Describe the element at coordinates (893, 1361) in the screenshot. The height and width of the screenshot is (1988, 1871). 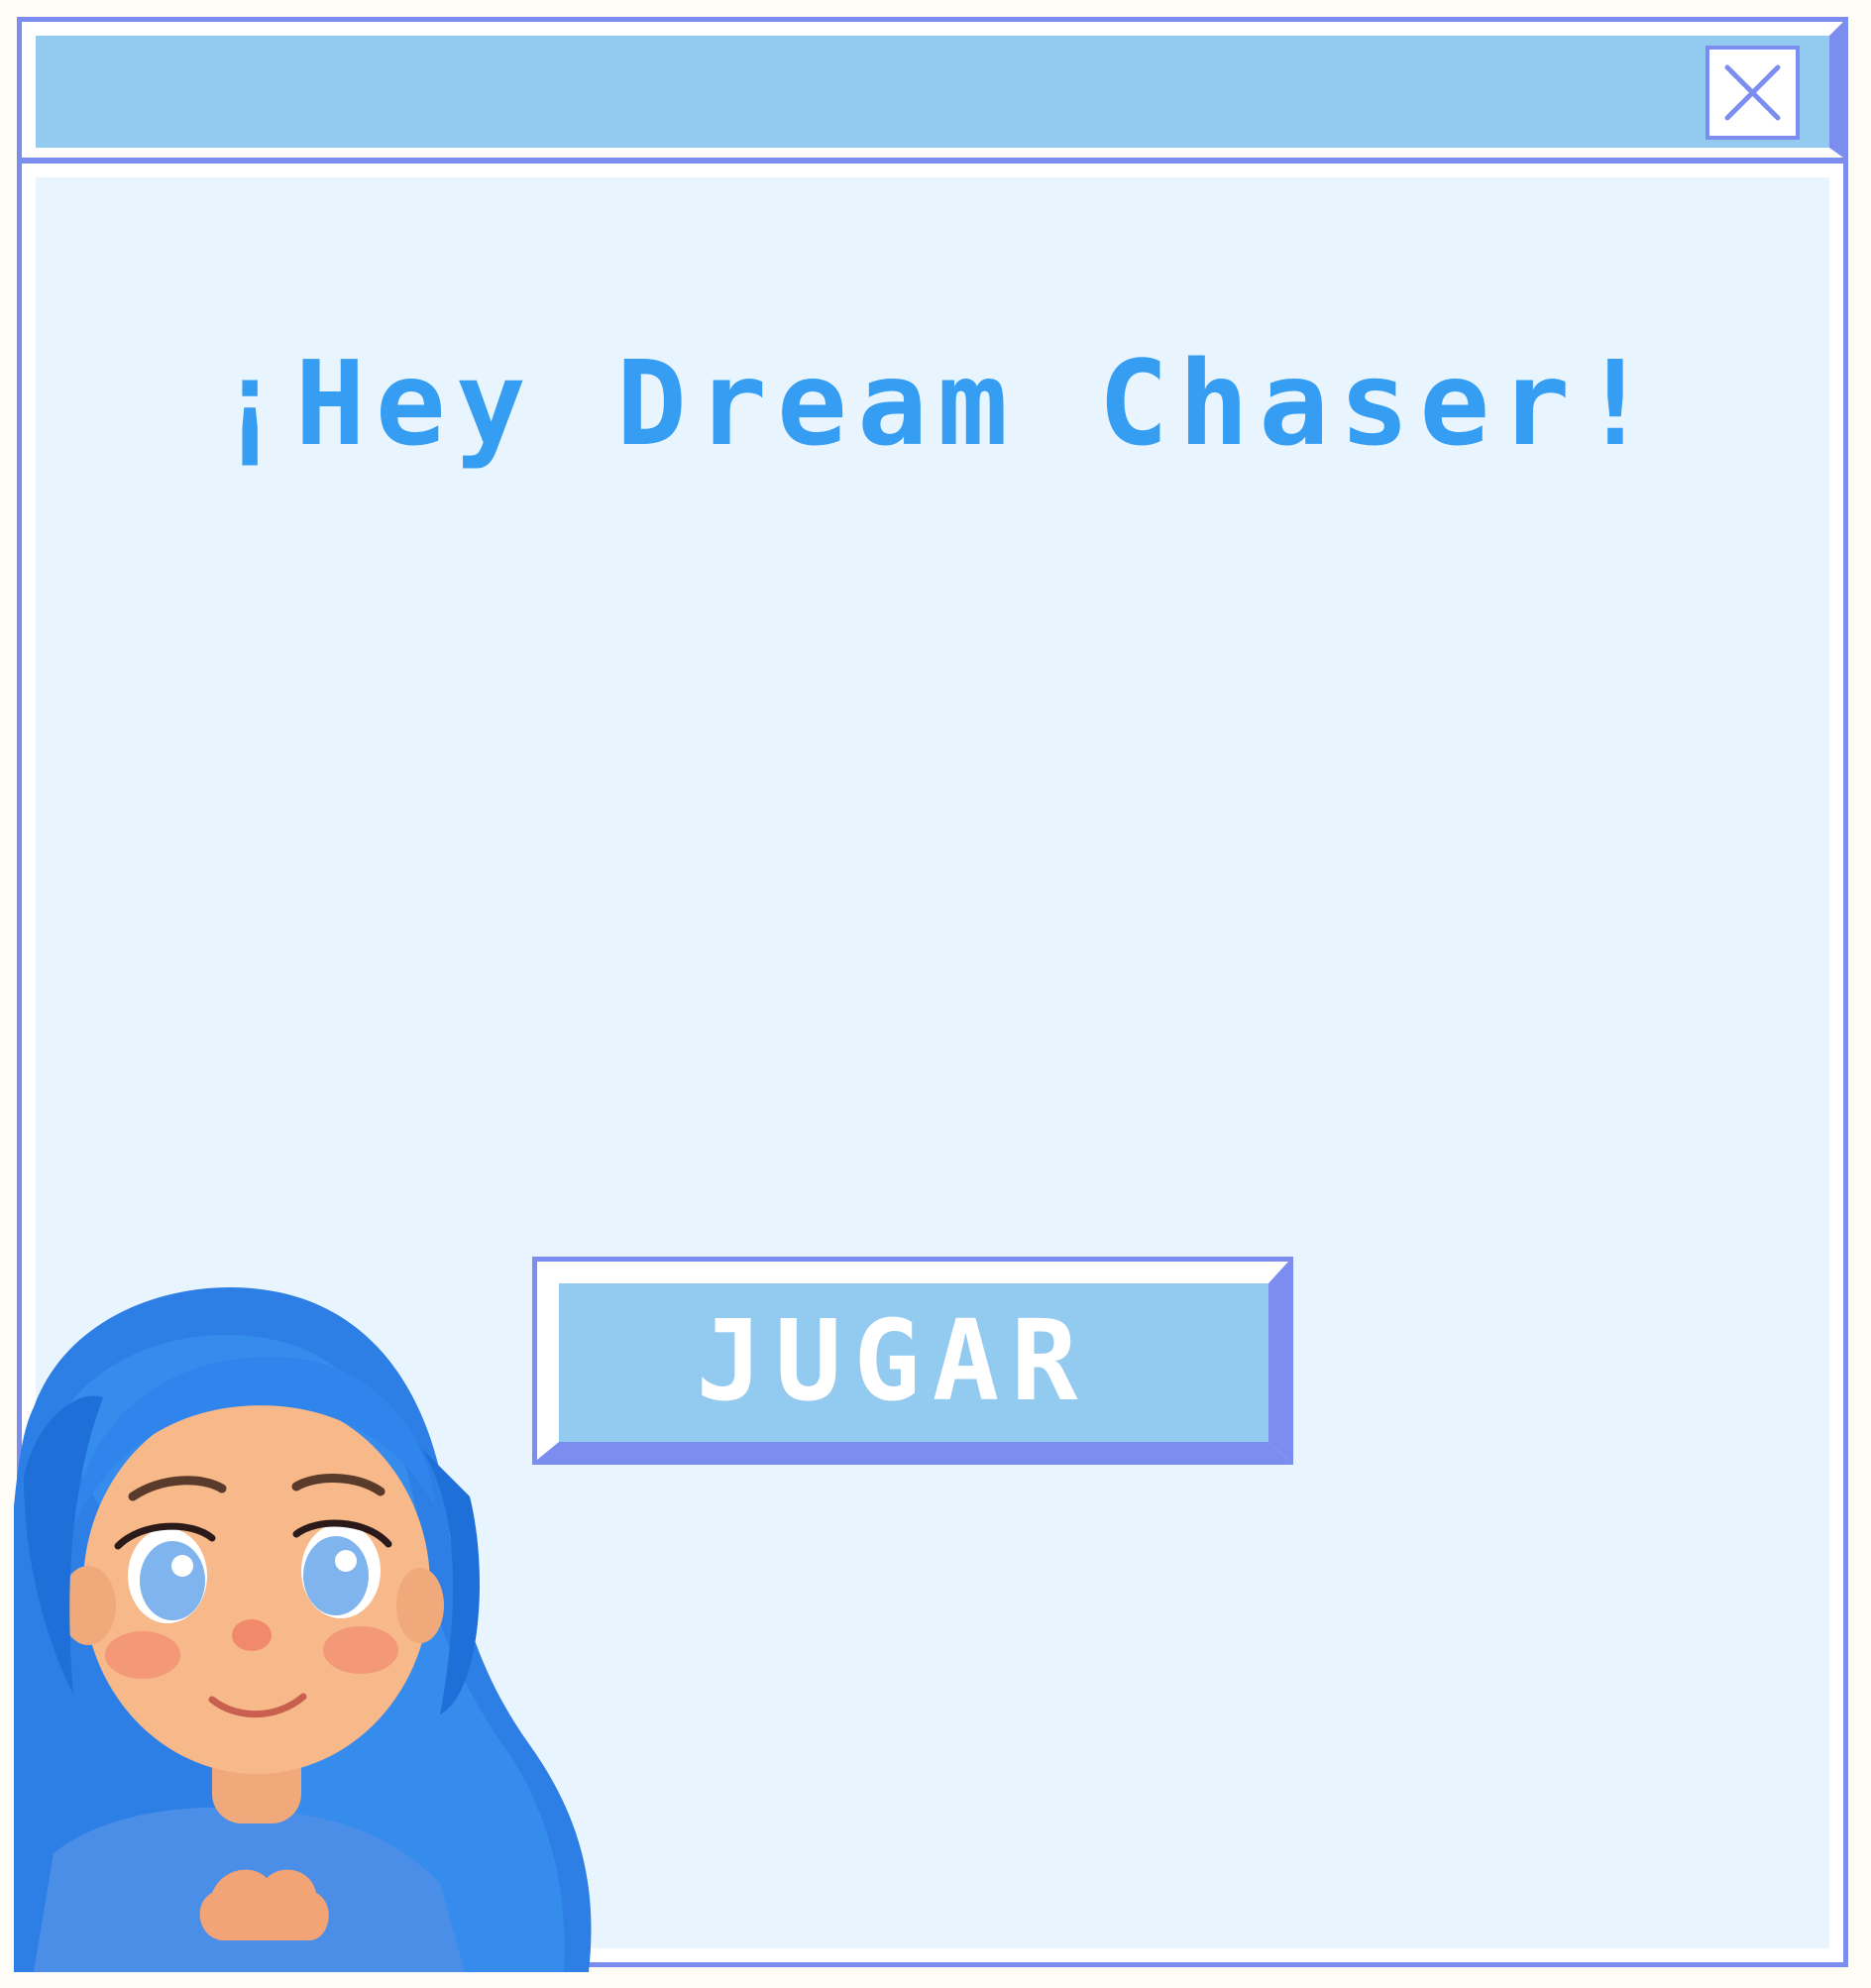
I see `play-button-label: JUGAR` at that location.